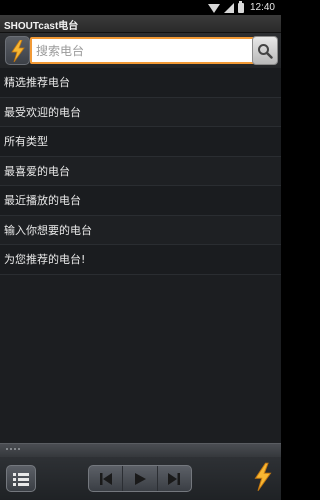 This screenshot has height=500, width=320. Describe the element at coordinates (262, 7) in the screenshot. I see `status-time: 12:40` at that location.